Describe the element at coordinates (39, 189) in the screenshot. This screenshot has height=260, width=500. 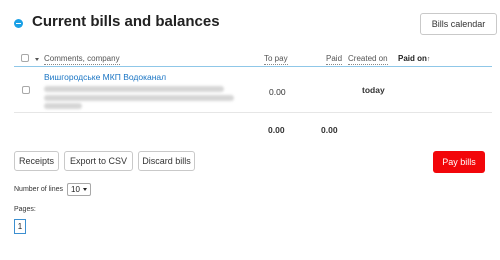
I see `lines-label: Number of lines` at that location.